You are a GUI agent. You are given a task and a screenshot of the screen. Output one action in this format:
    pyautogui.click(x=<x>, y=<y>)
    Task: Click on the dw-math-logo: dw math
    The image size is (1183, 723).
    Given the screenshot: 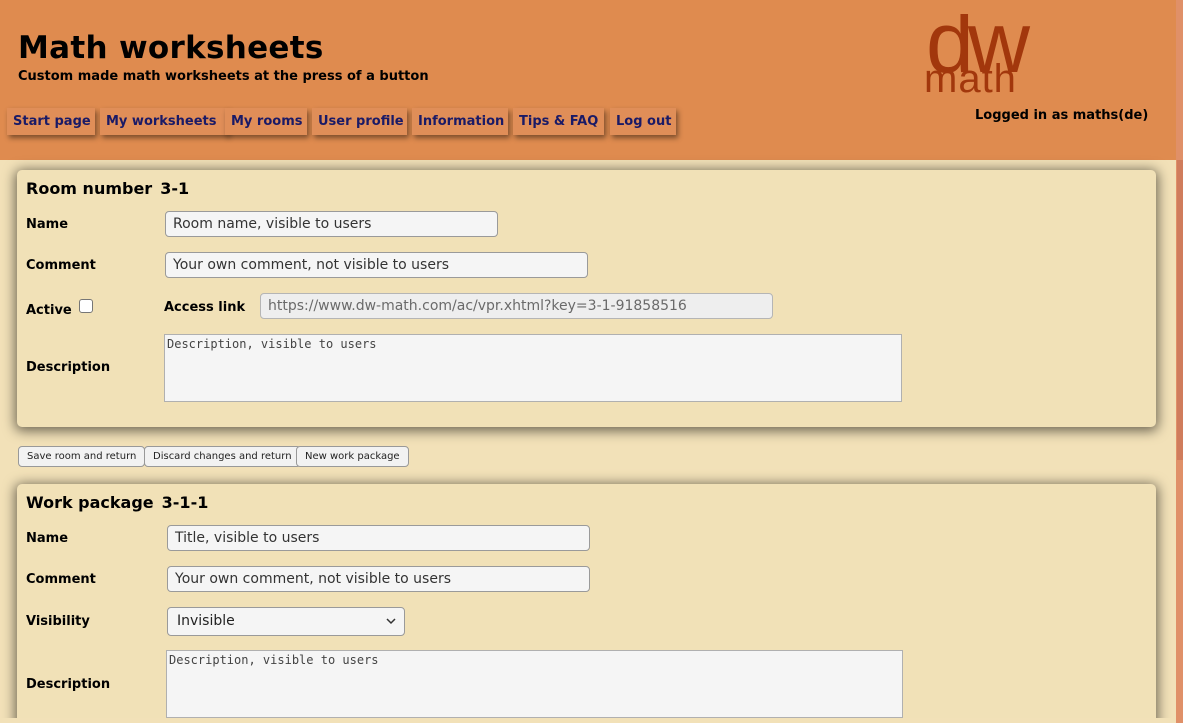 What is the action you would take?
    pyautogui.click(x=1032, y=50)
    